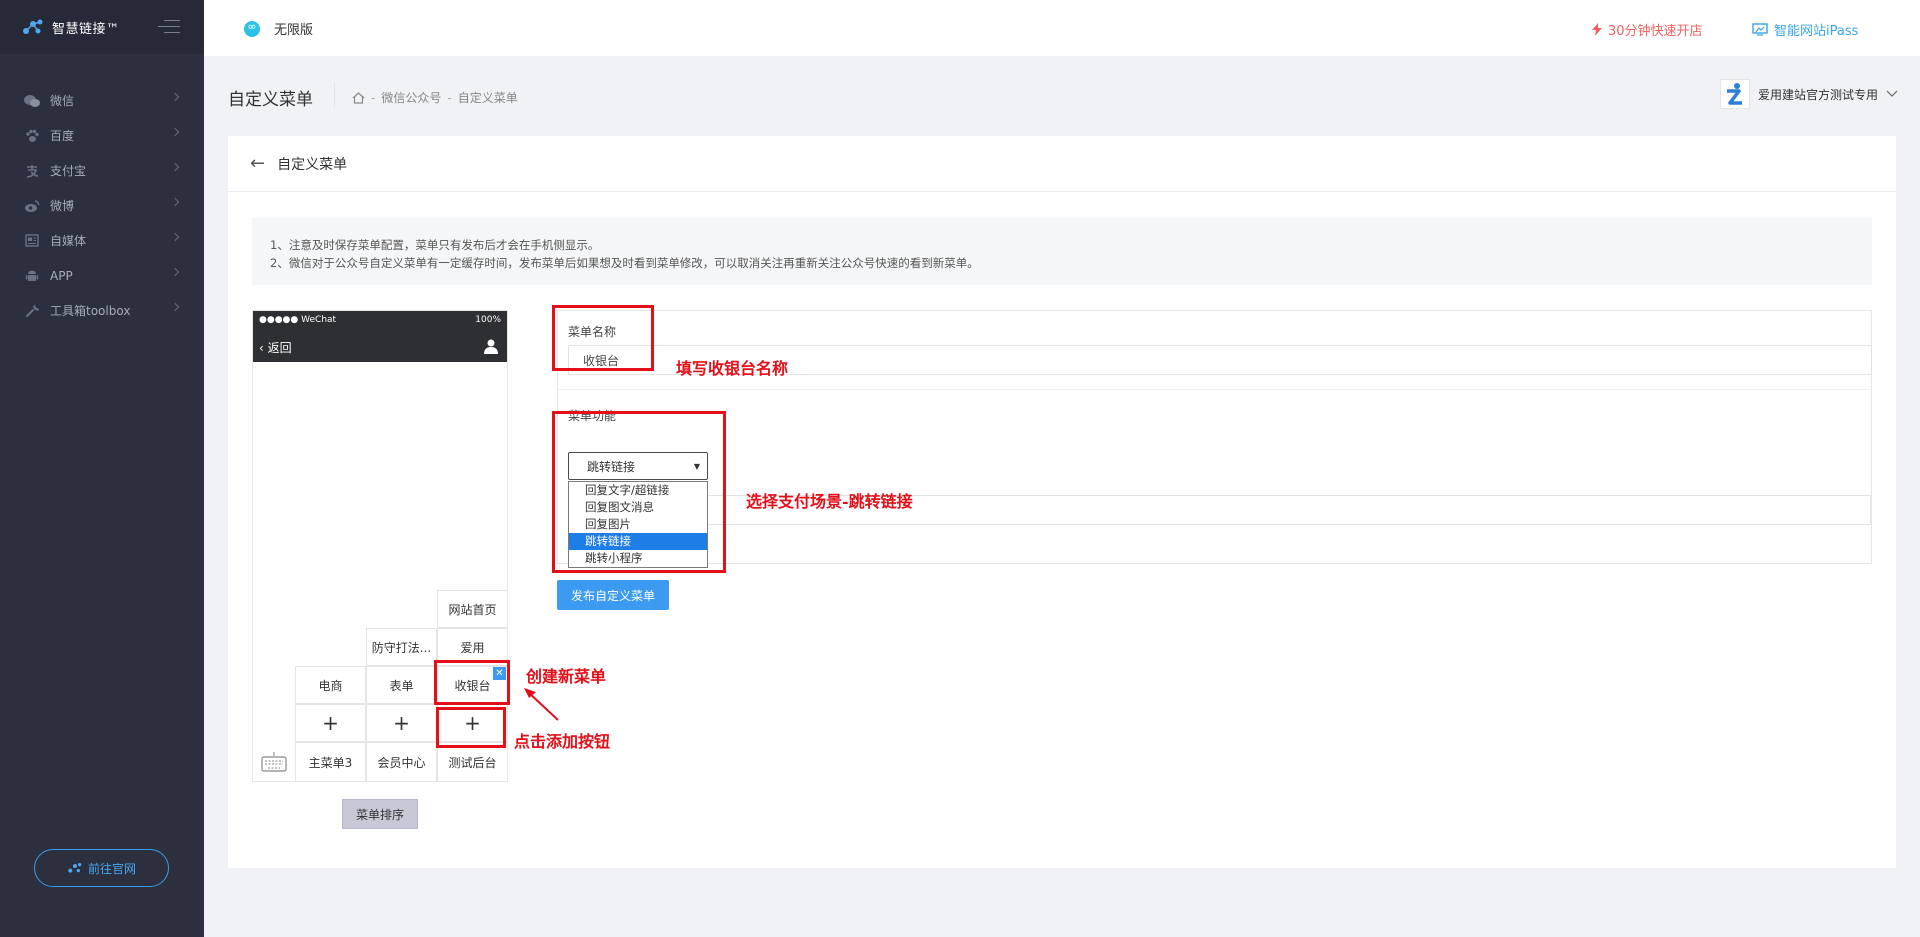  I want to click on edition-badge: 无限版, so click(278, 28).